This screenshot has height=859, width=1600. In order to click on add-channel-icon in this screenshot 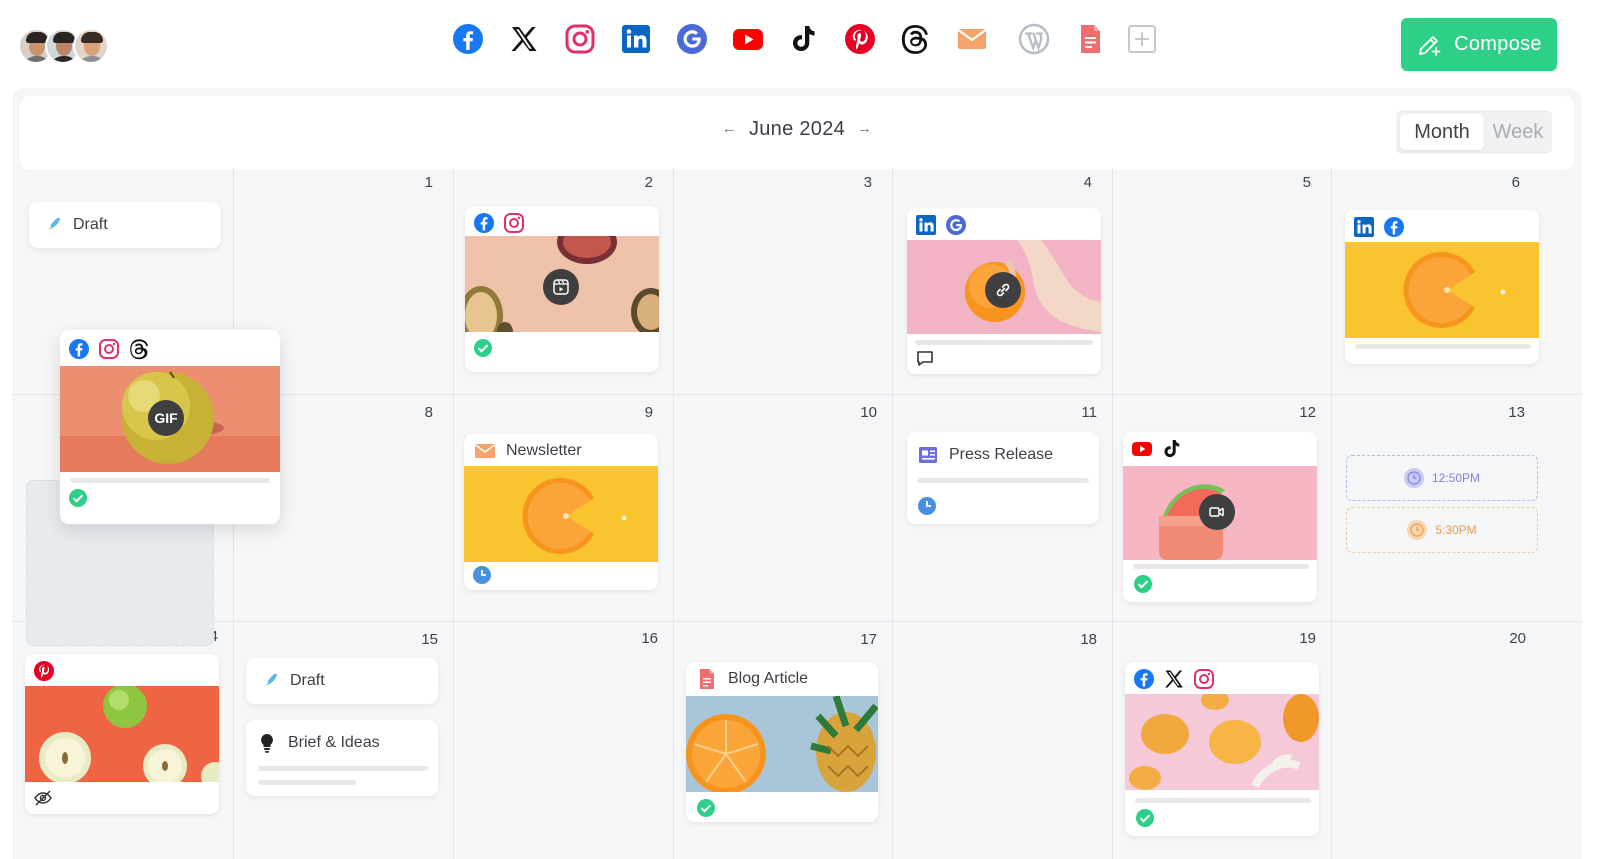, I will do `click(1142, 39)`.